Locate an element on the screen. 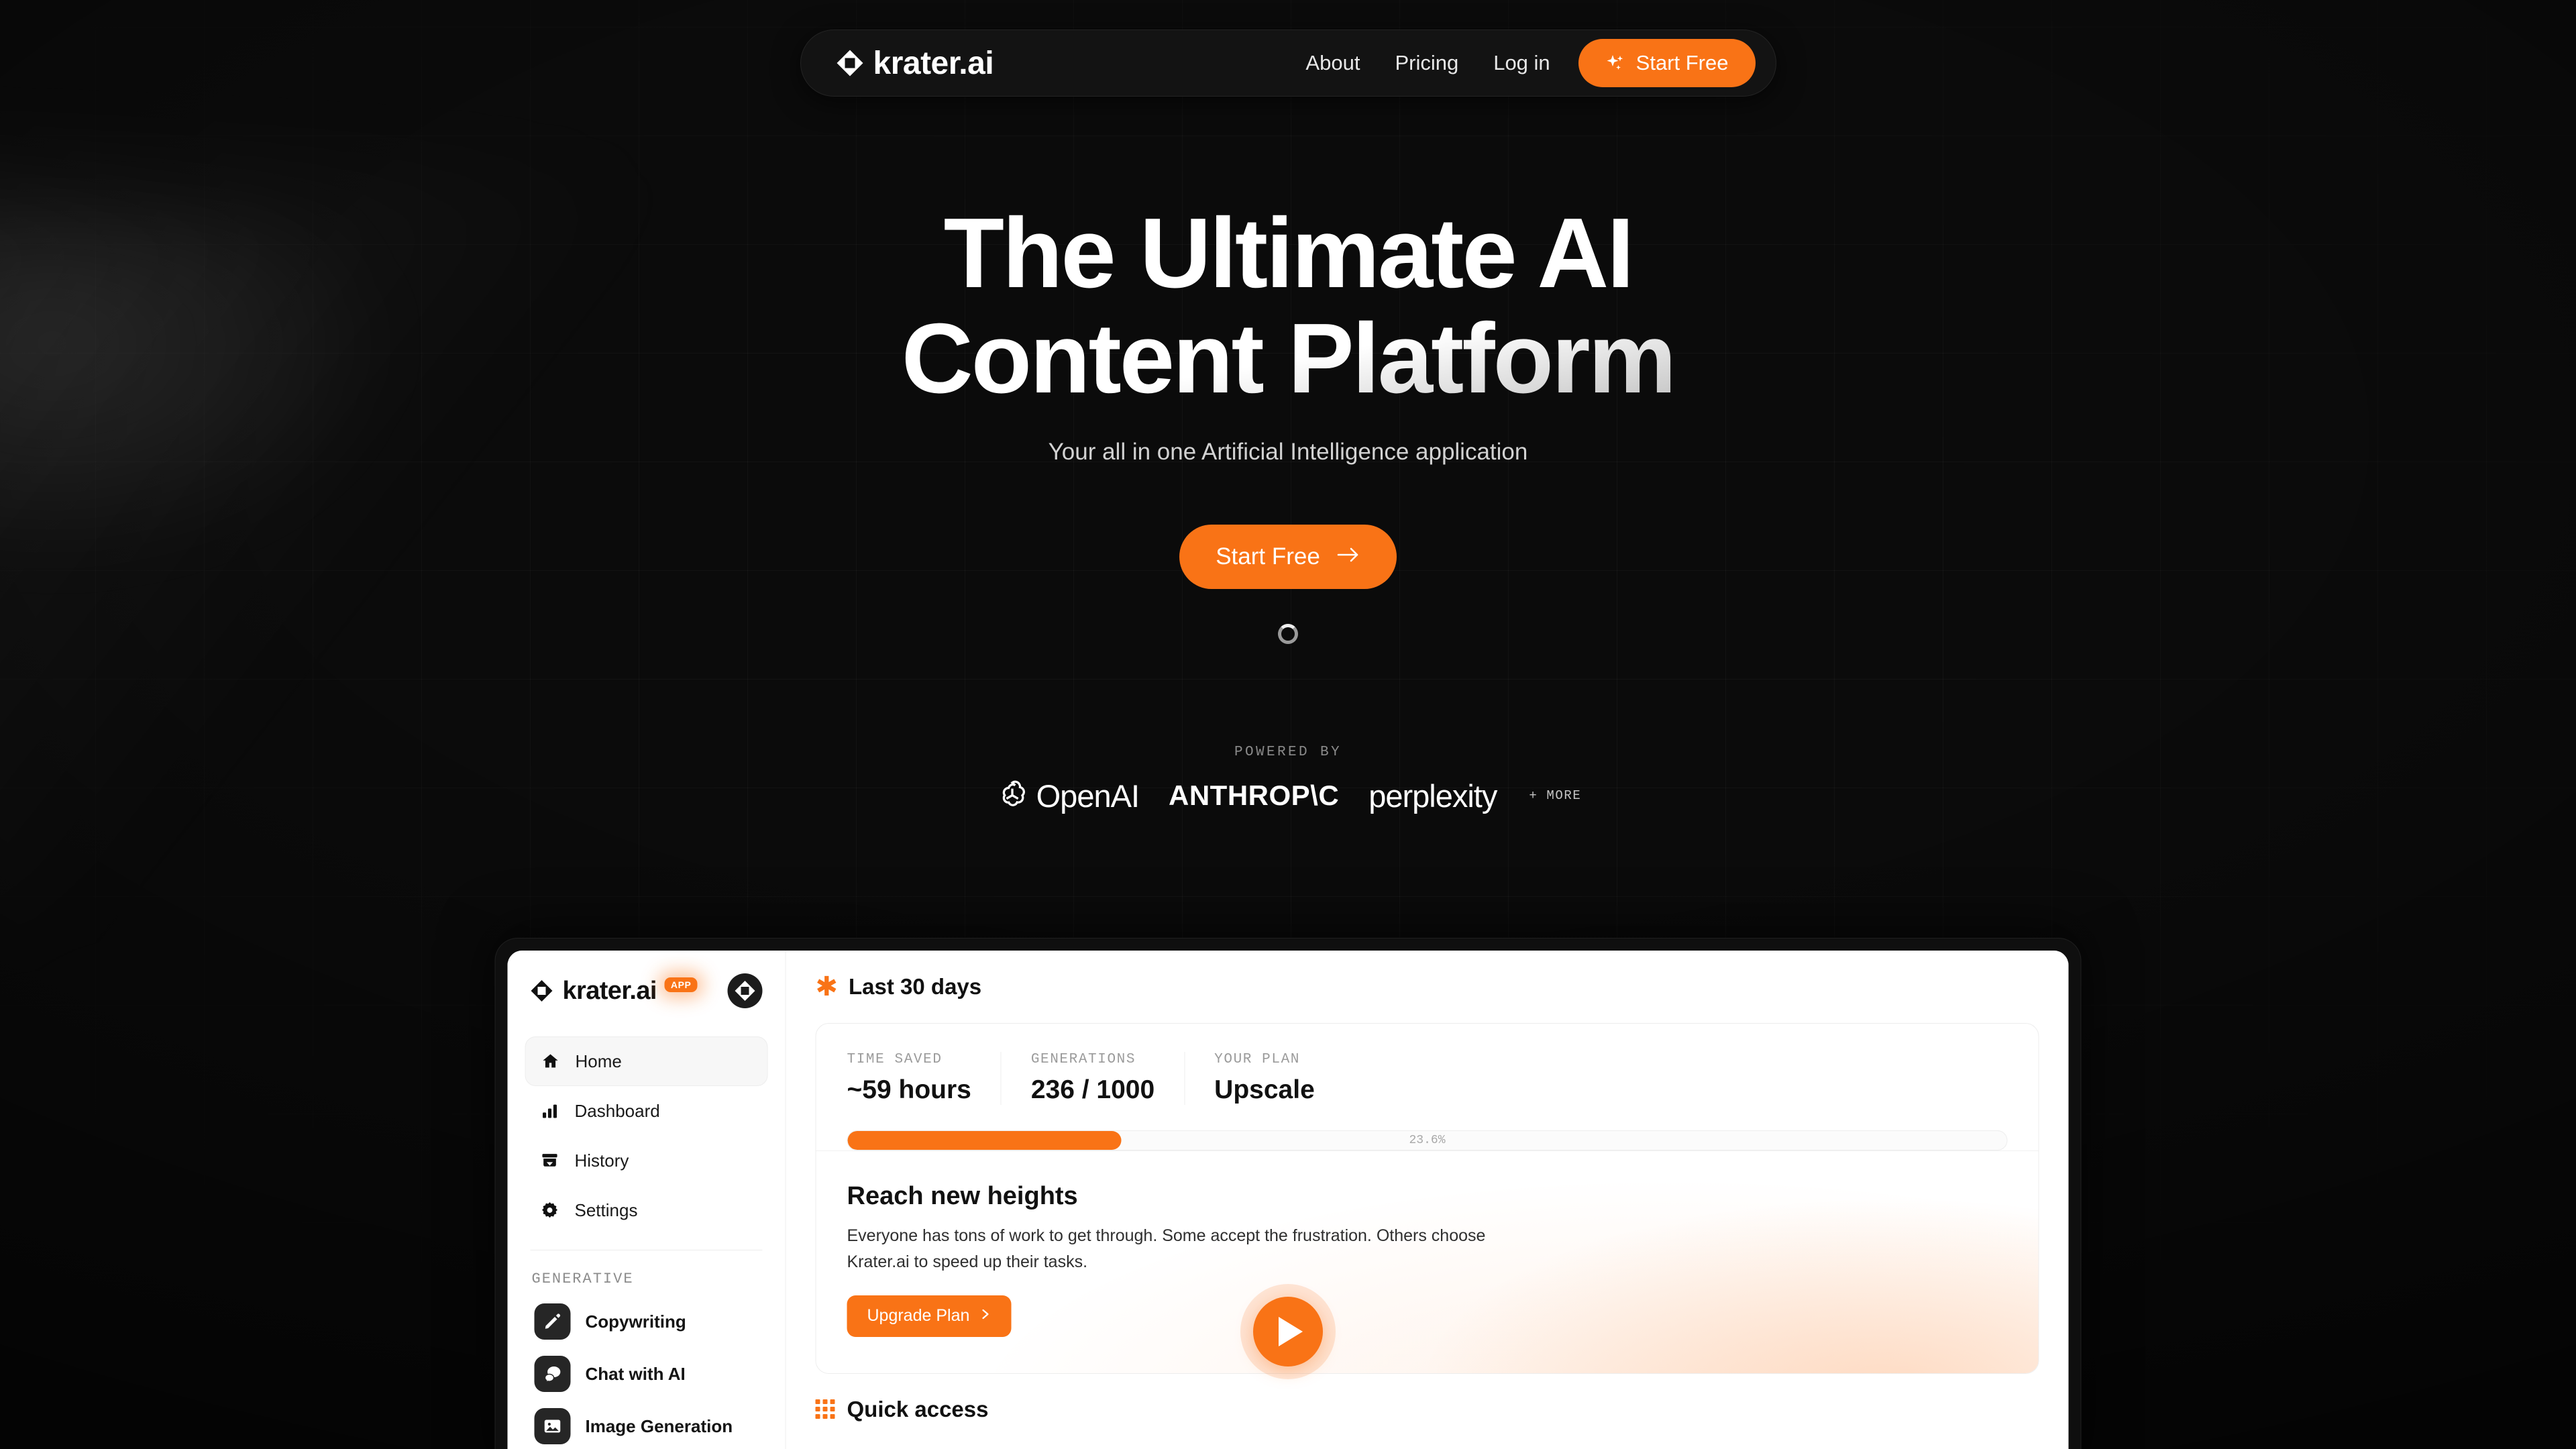  partner-logos: OpenAI ANTHROP\C perplexity + MORE is located at coordinates (1288, 795).